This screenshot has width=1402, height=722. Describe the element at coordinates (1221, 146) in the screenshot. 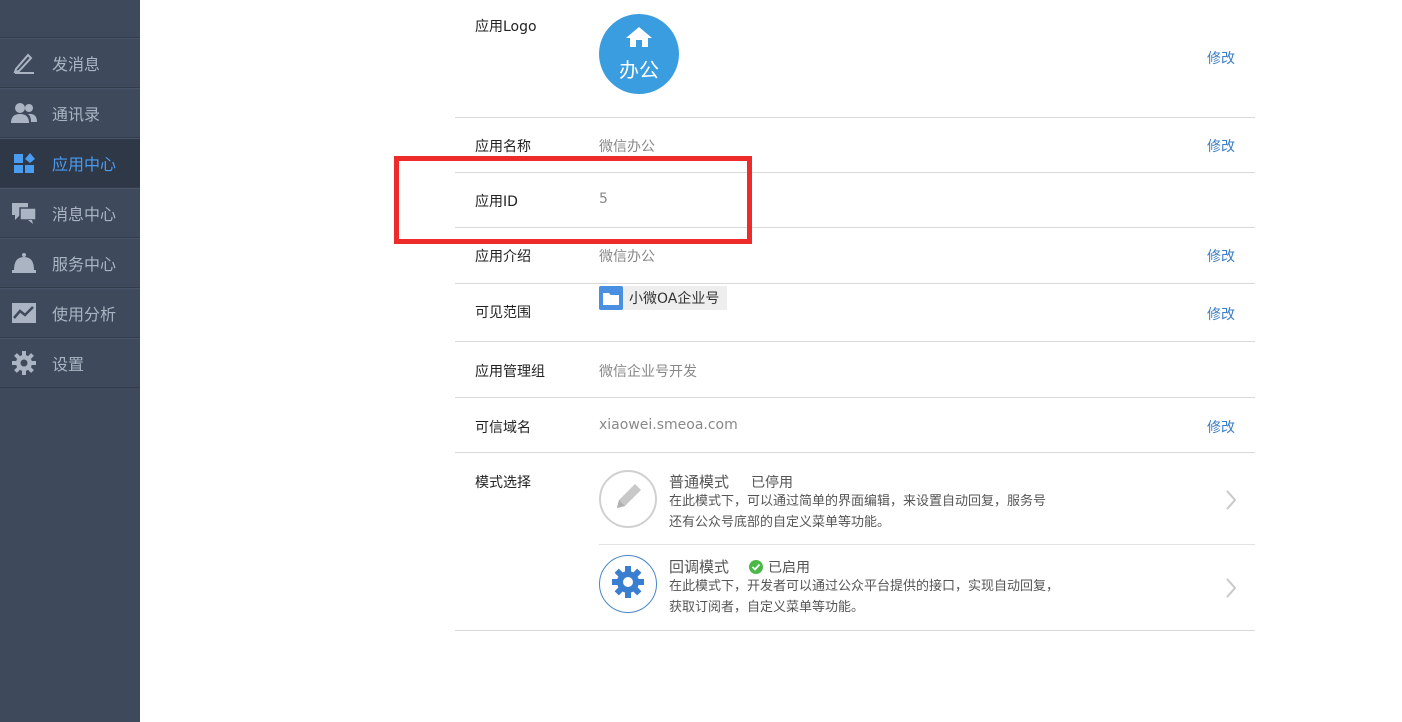

I see `edit-name-link: 修改` at that location.